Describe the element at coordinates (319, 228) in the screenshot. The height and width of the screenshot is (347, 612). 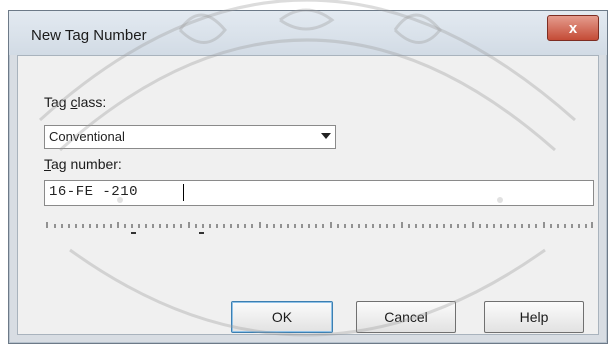
I see `character-ruler` at that location.